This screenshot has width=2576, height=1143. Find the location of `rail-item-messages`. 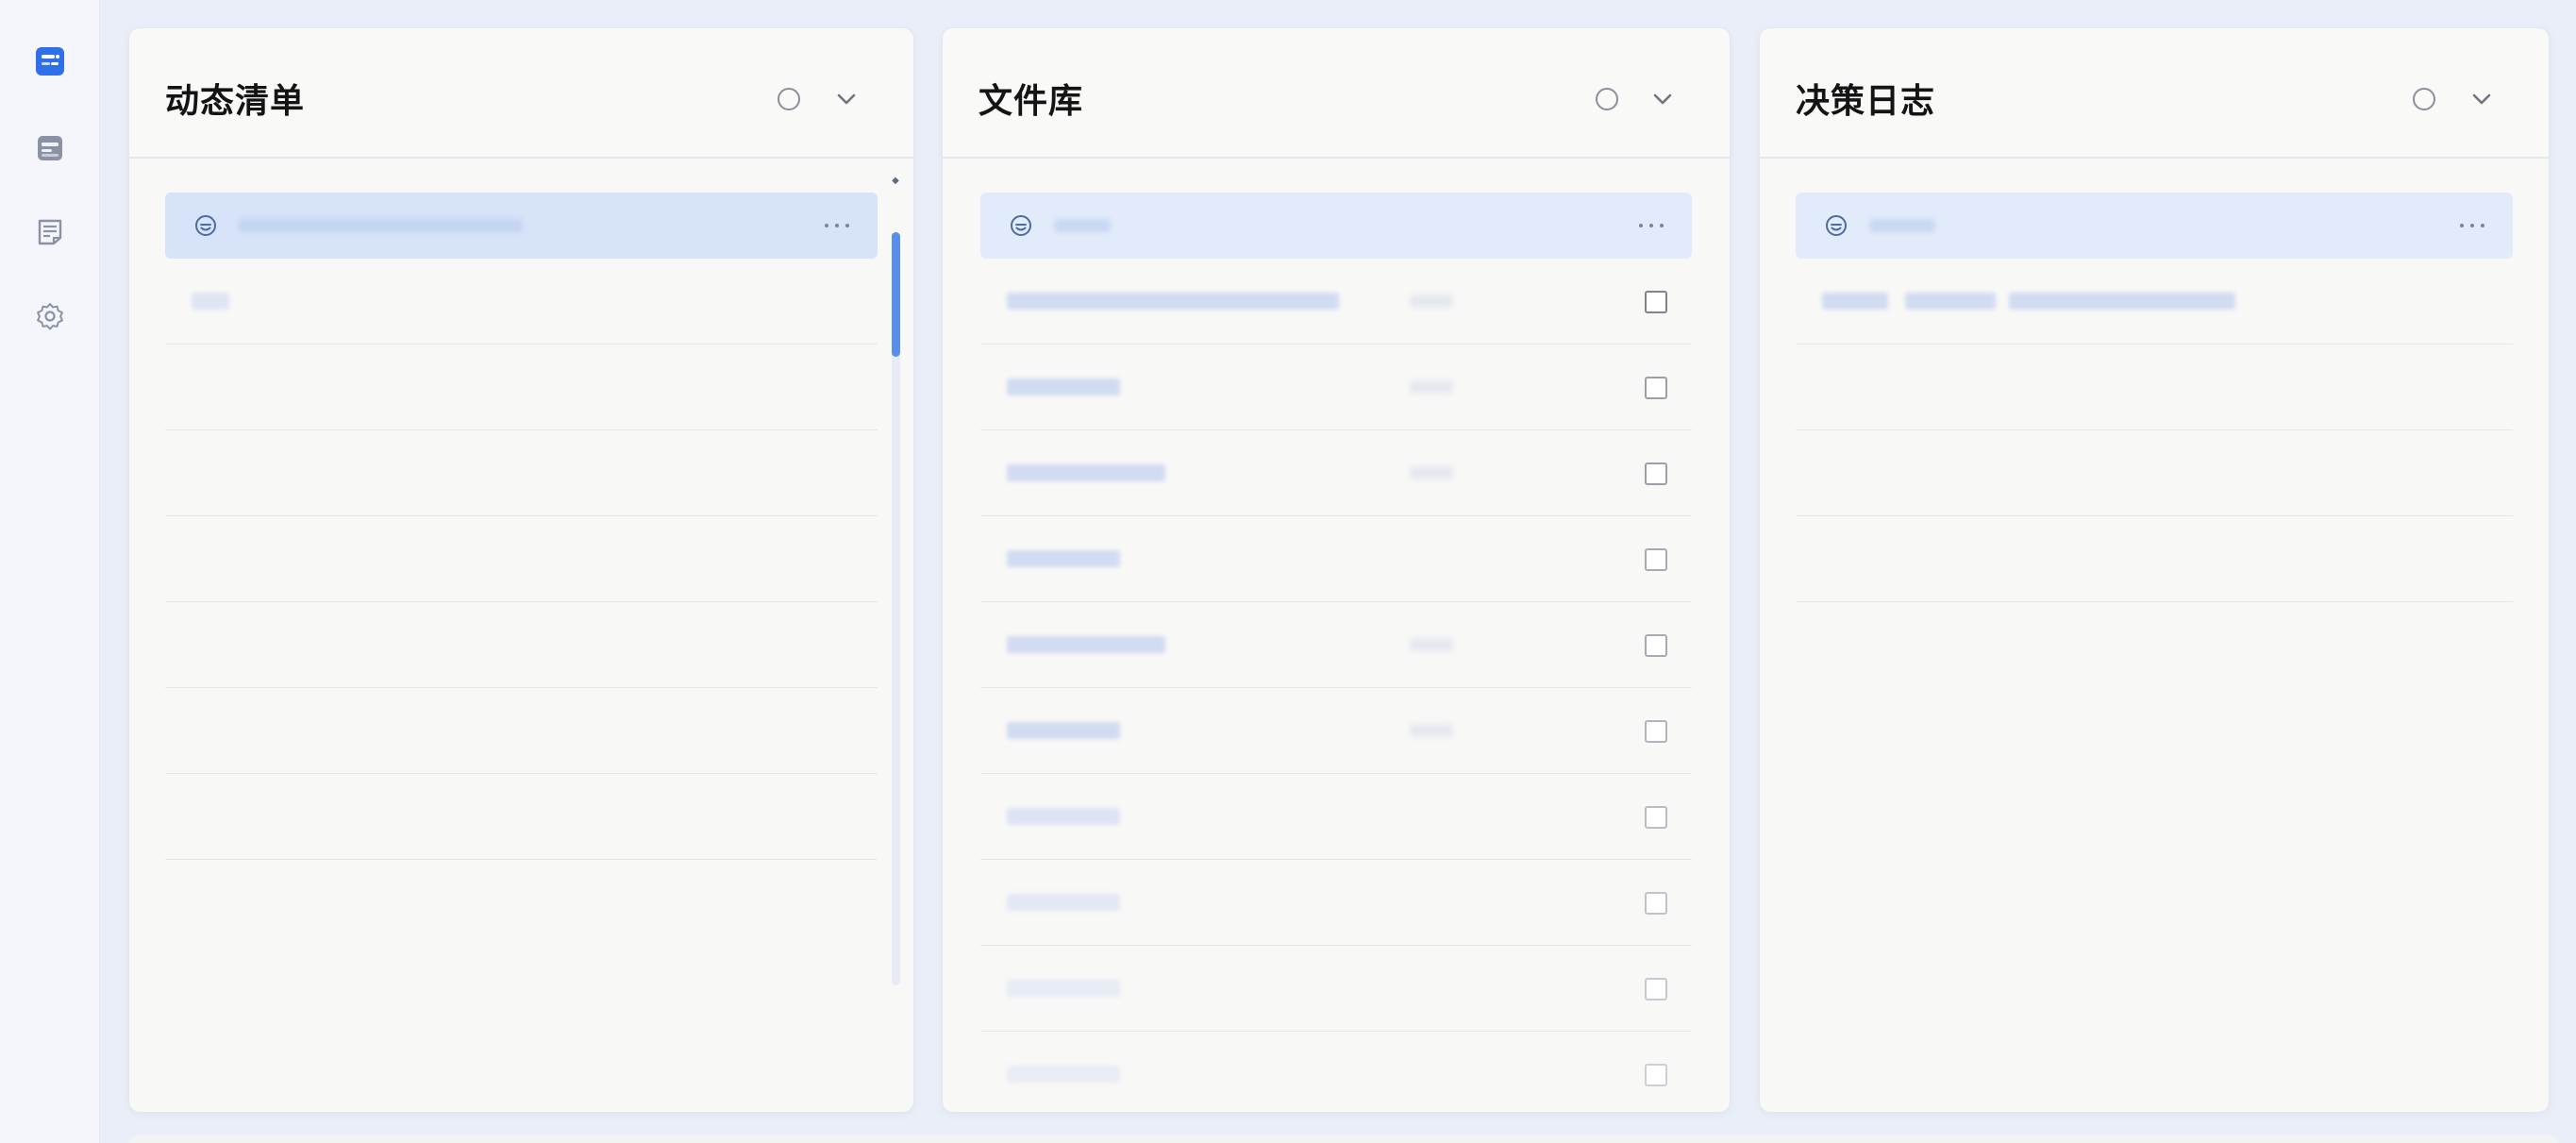

rail-item-messages is located at coordinates (50, 148).